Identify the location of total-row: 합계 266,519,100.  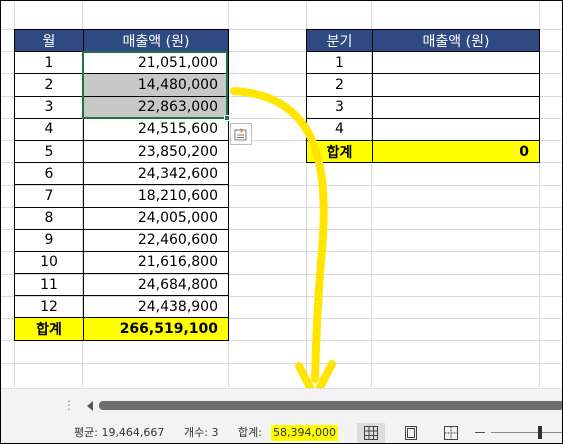
(121, 329).